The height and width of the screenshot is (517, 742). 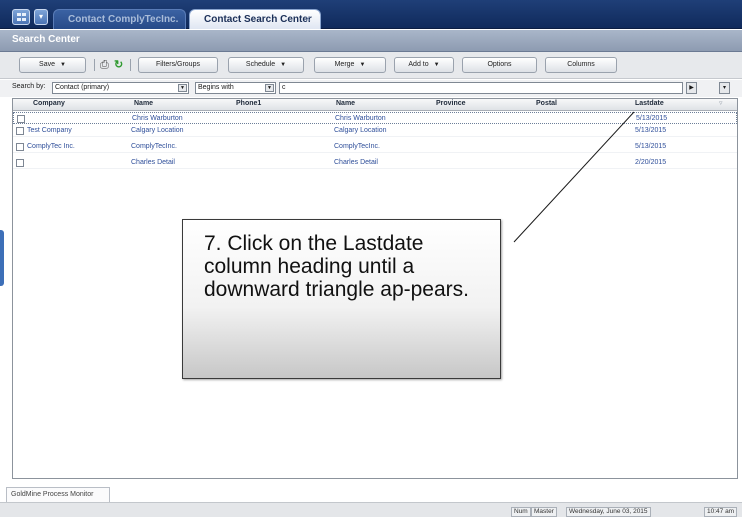 I want to click on cell-lastdate: 2/20/2015, so click(x=651, y=162).